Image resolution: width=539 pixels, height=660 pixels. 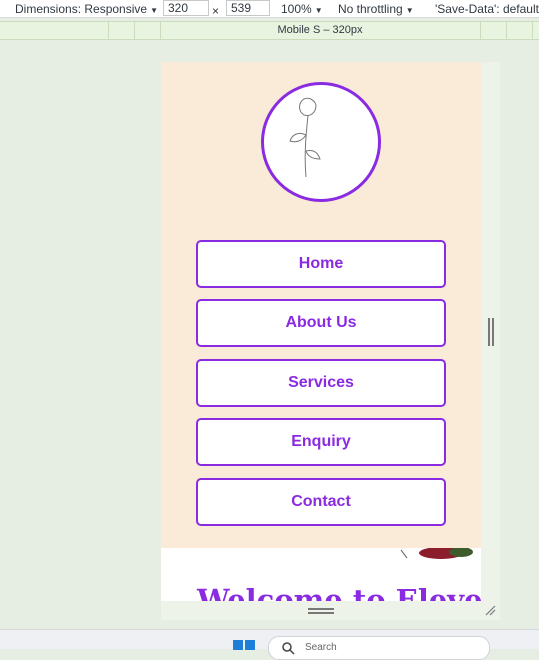 What do you see at coordinates (321, 611) in the screenshot?
I see `resize-handle-bottom` at bounding box center [321, 611].